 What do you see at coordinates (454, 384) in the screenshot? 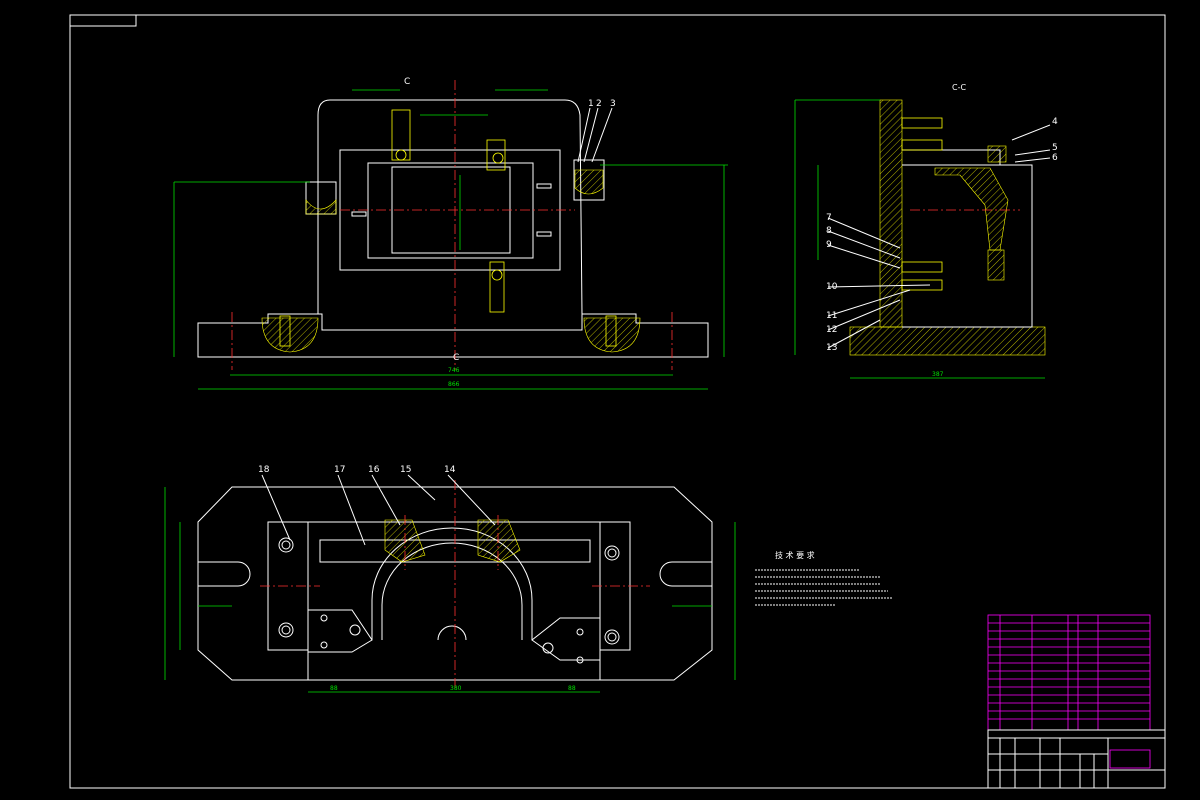
I see `dim-866: 866` at bounding box center [454, 384].